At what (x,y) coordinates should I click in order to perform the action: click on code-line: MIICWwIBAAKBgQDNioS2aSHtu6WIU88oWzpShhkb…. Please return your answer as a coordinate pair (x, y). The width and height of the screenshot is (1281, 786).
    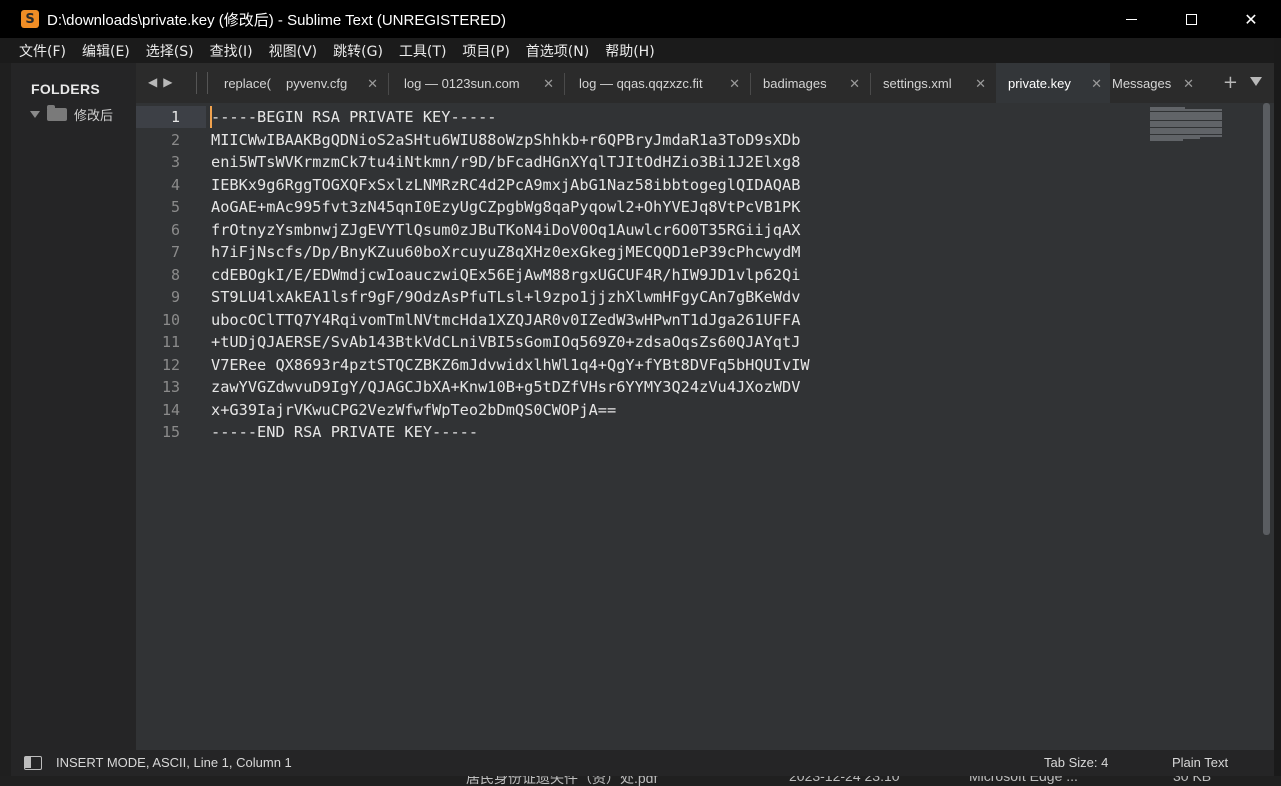
    Looking at the image, I should click on (506, 139).